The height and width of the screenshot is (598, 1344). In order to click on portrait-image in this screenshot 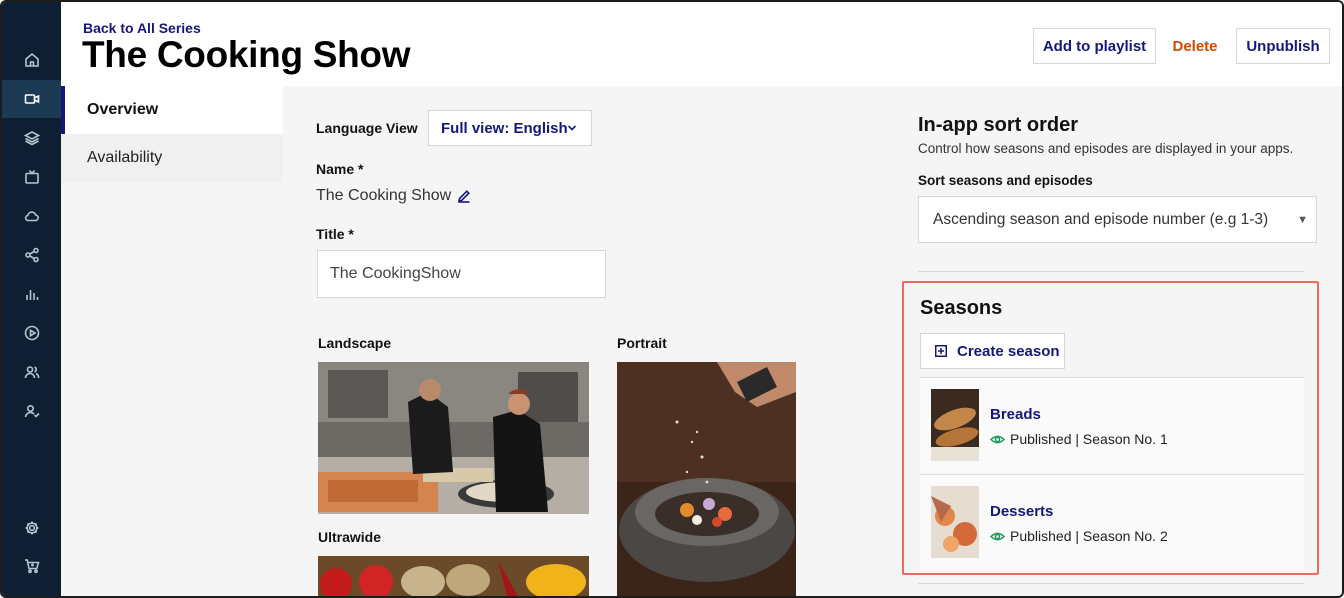, I will do `click(706, 479)`.